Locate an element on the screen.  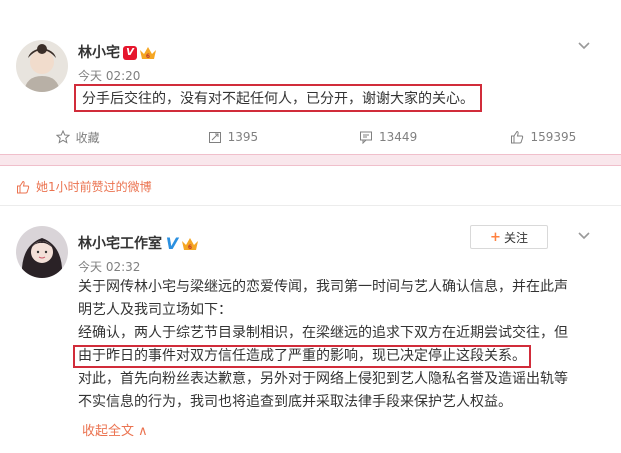
follow-button: + 关注 is located at coordinates (509, 237).